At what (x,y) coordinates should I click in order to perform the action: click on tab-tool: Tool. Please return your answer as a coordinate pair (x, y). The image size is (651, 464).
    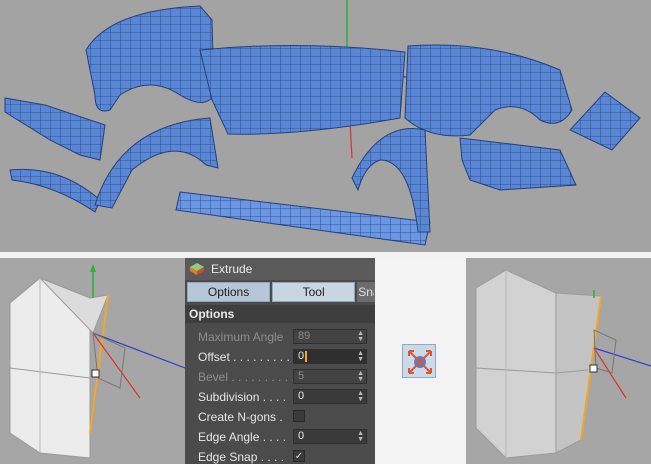
    Looking at the image, I should click on (314, 292).